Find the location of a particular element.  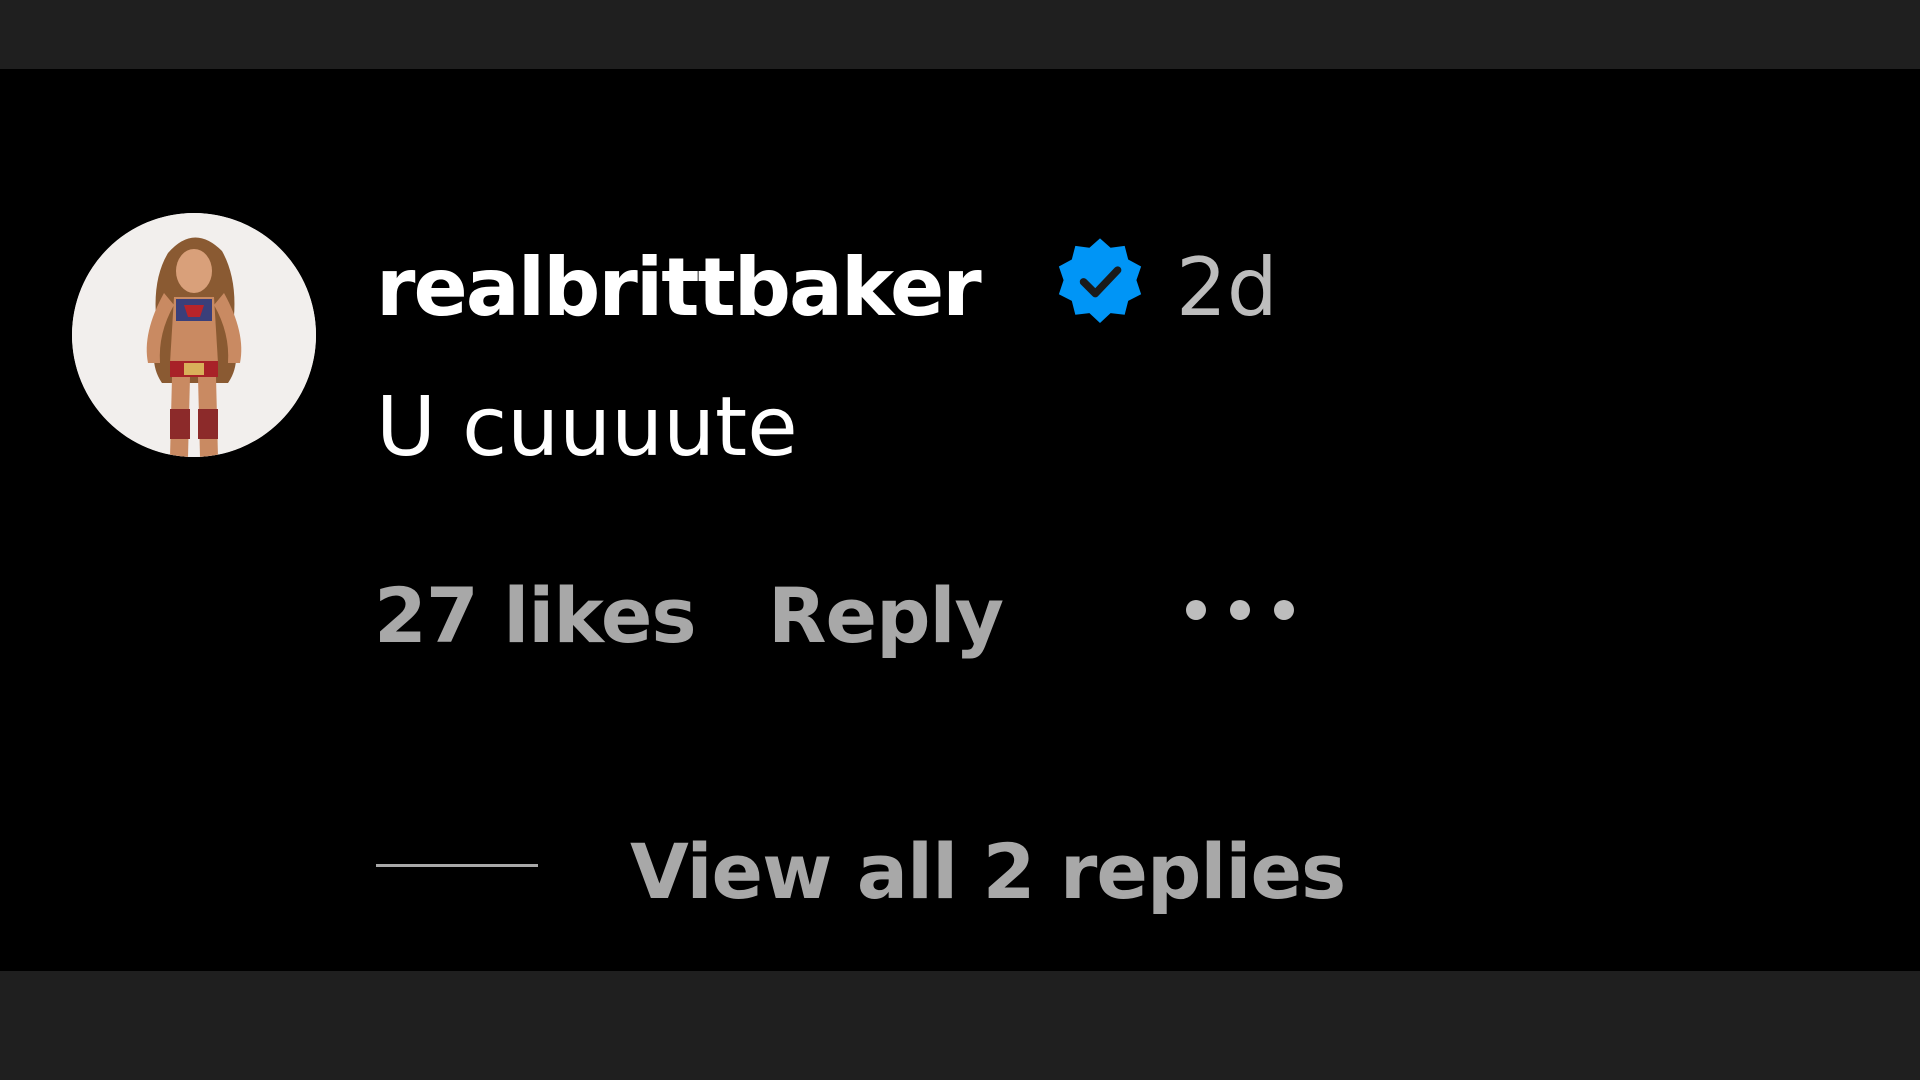

verified-badge-icon is located at coordinates (1100, 283).